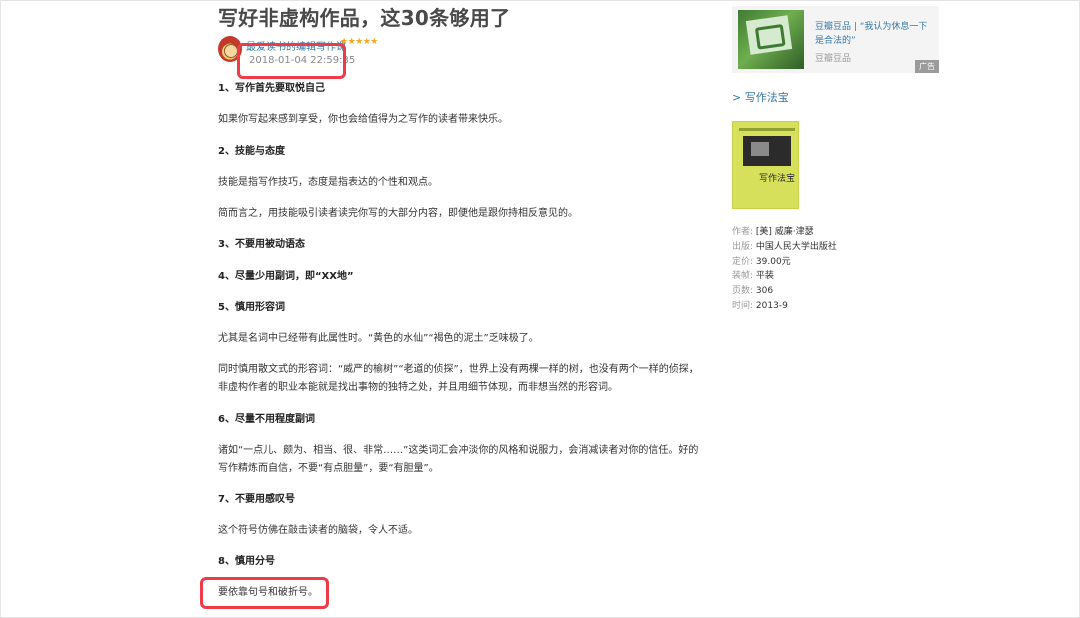 Image resolution: width=1080 pixels, height=618 pixels. Describe the element at coordinates (266, 419) in the screenshot. I see `section-heading: 6、尽量不用程度副词` at that location.